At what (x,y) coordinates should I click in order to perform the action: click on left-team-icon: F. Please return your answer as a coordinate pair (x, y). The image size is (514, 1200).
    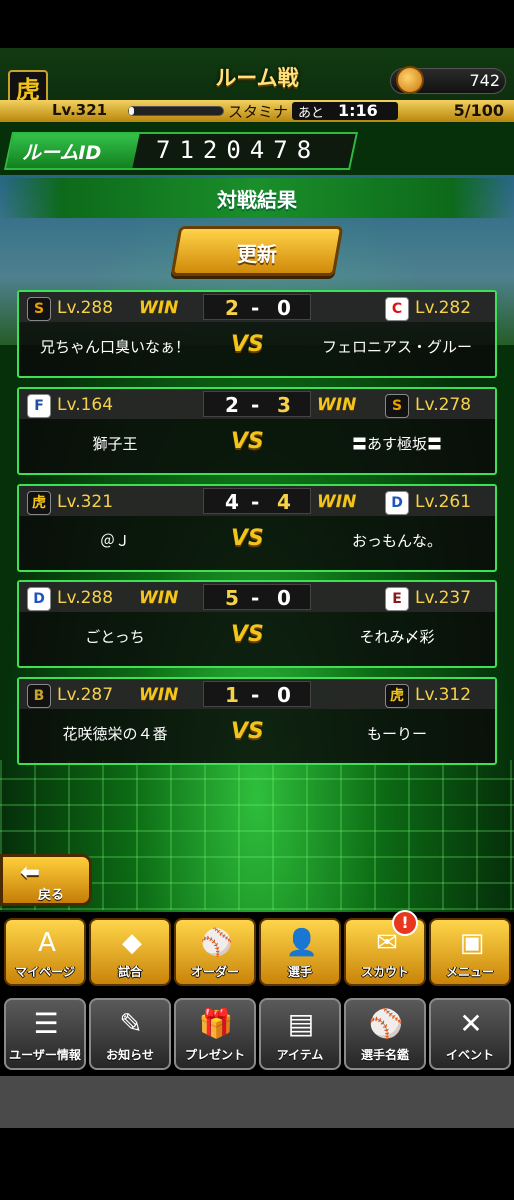
    Looking at the image, I should click on (39, 406).